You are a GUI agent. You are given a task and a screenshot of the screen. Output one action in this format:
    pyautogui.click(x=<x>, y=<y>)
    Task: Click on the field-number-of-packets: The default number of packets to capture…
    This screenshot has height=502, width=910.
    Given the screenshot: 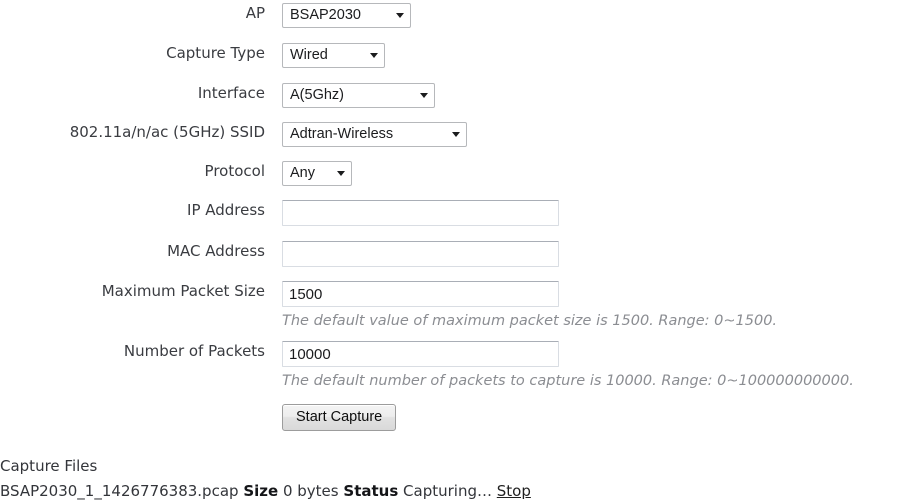 What is the action you would take?
    pyautogui.click(x=587, y=366)
    